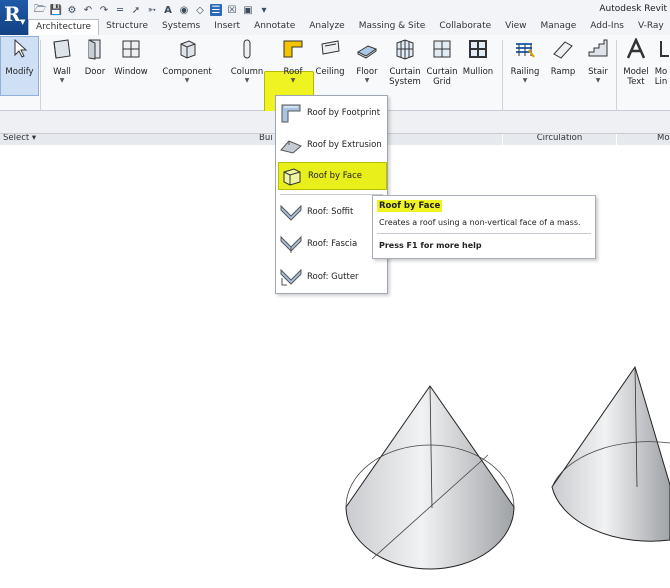 The width and height of the screenshot is (670, 588). I want to click on curtain-system-button: Curtain System, so click(405, 67).